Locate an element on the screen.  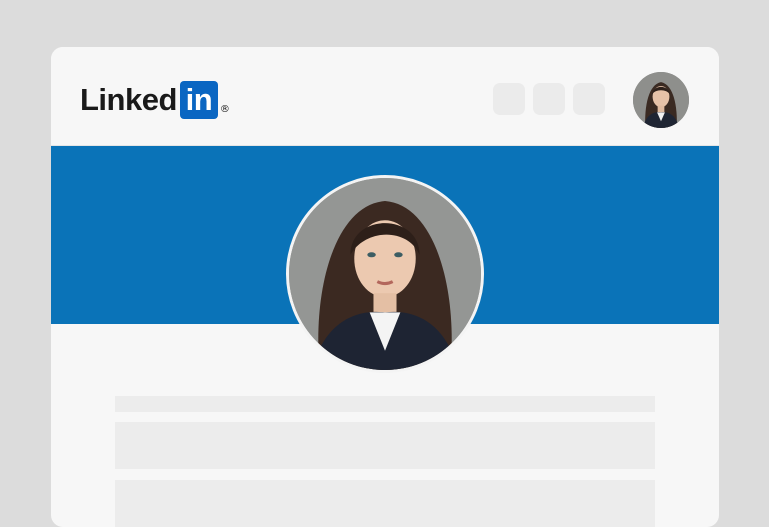
logo-in-text: in is located at coordinates (199, 99).